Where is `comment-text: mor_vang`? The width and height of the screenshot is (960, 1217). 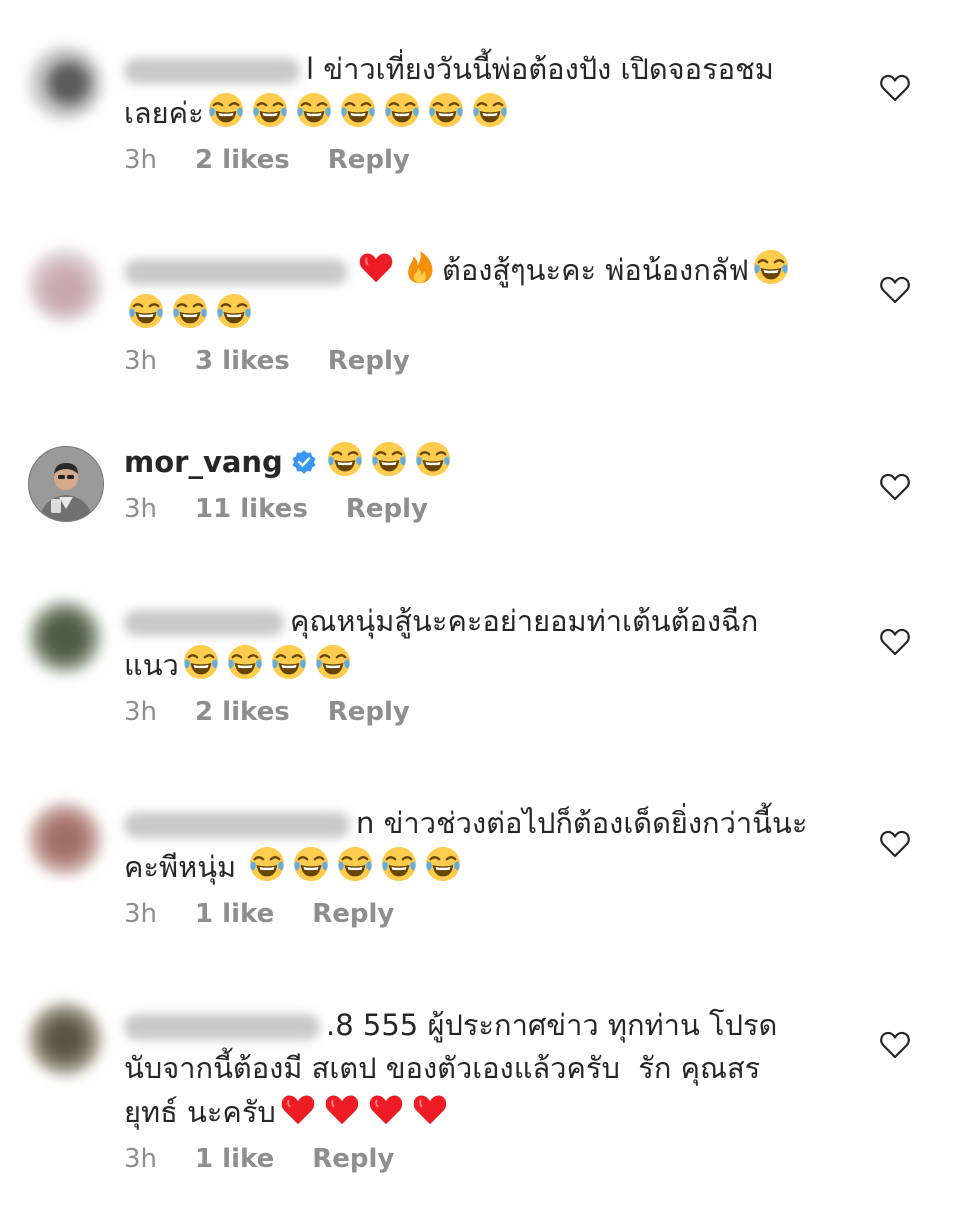 comment-text: mor_vang is located at coordinates (484, 462).